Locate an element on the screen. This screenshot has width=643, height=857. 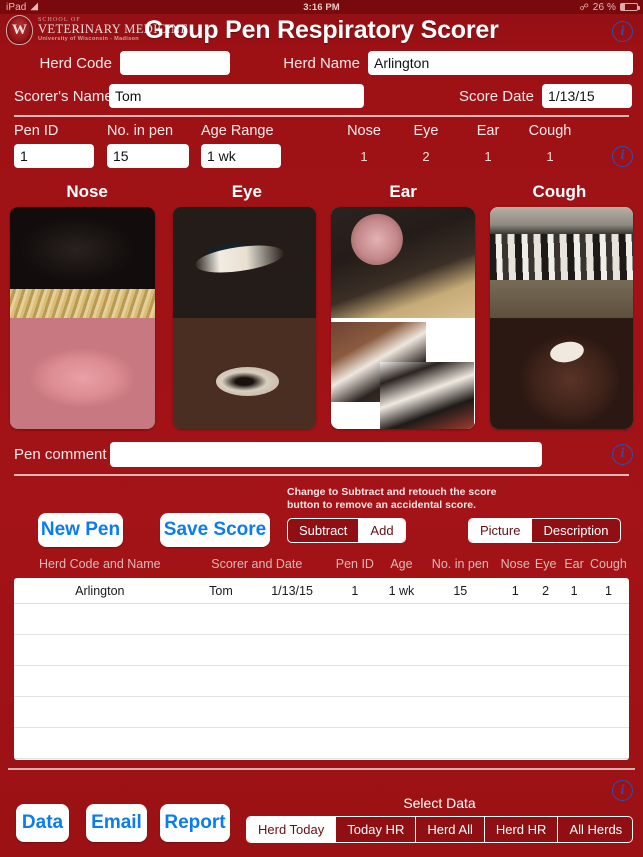
add-mode-option: Add is located at coordinates (382, 530).